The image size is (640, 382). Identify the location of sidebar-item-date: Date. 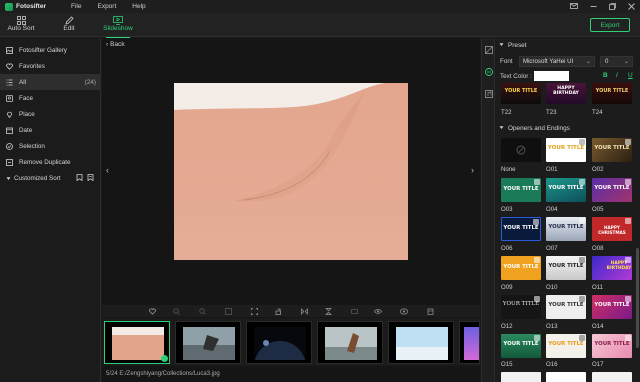
(50, 130).